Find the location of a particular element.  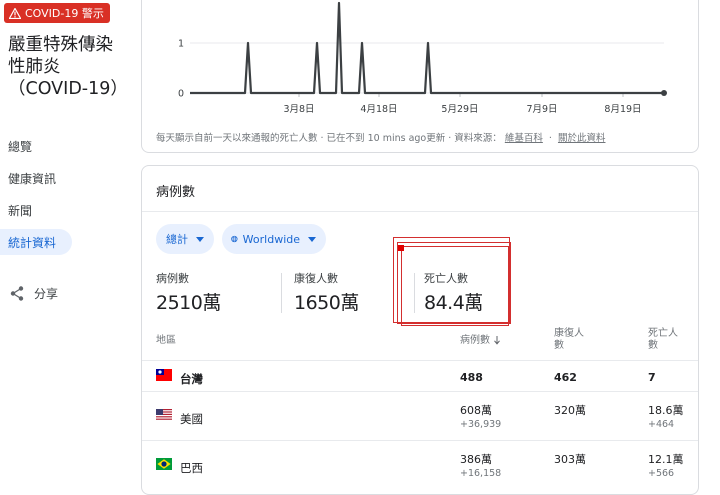

filter-label: 總計 is located at coordinates (177, 239).